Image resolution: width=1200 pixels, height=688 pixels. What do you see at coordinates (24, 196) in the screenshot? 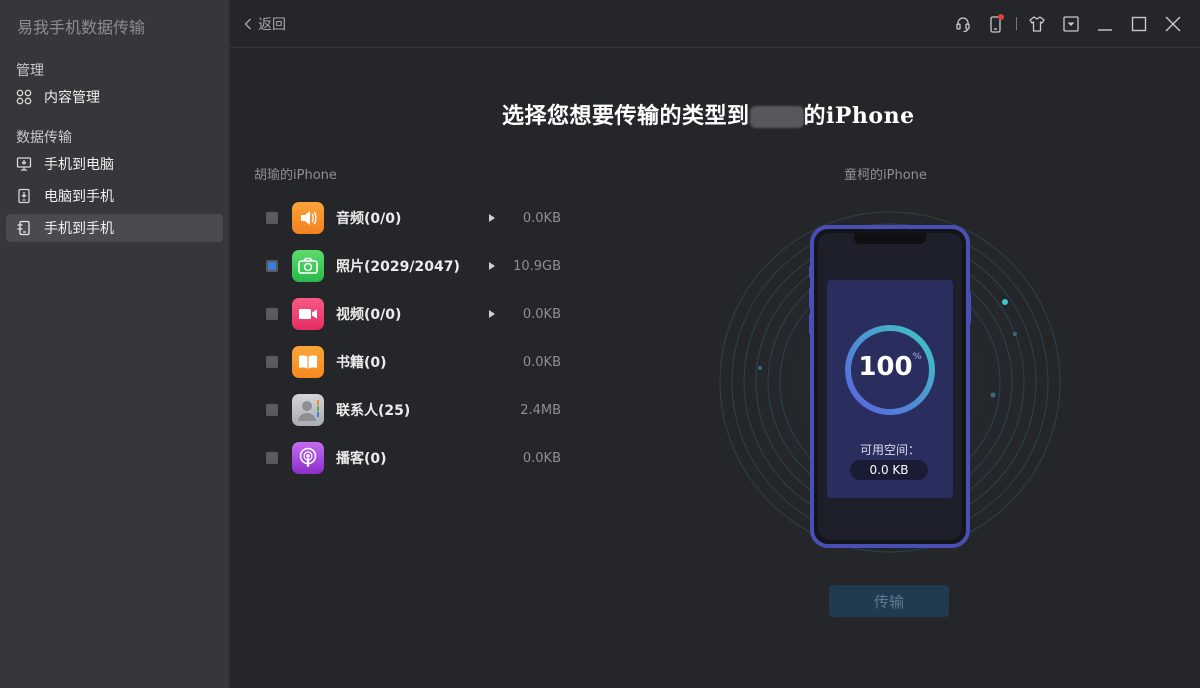
I see `phone-download-icon` at bounding box center [24, 196].